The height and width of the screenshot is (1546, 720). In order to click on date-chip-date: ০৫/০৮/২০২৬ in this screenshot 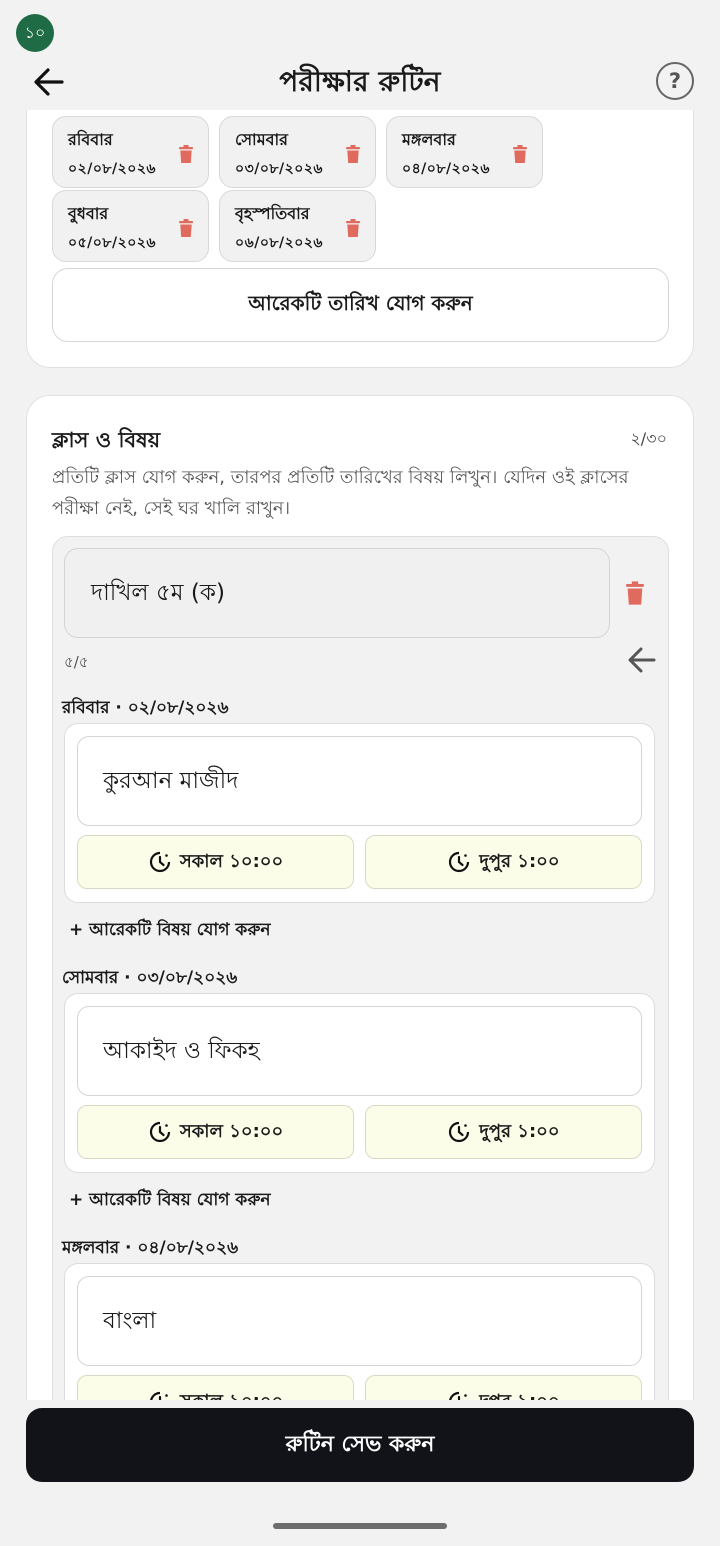, I will do `click(112, 243)`.